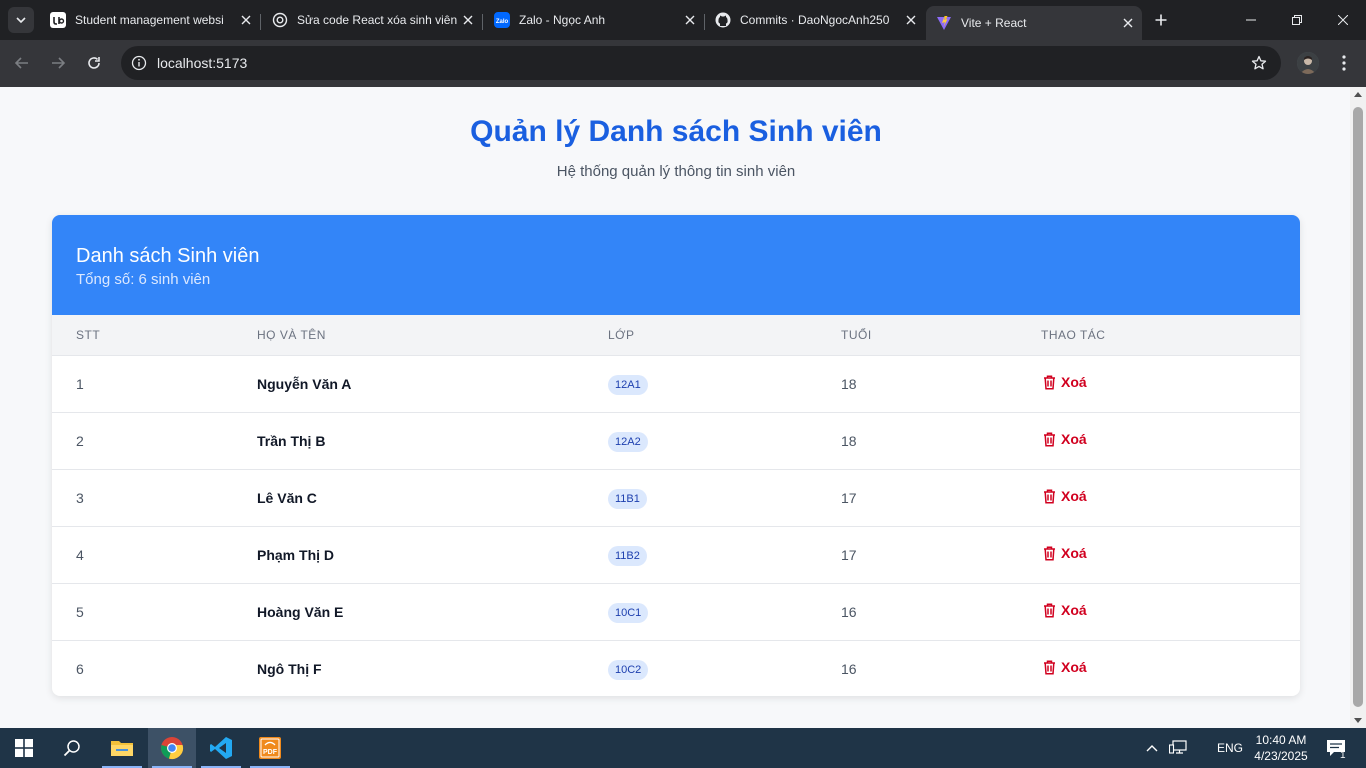  I want to click on network-tray-button, so click(1178, 748).